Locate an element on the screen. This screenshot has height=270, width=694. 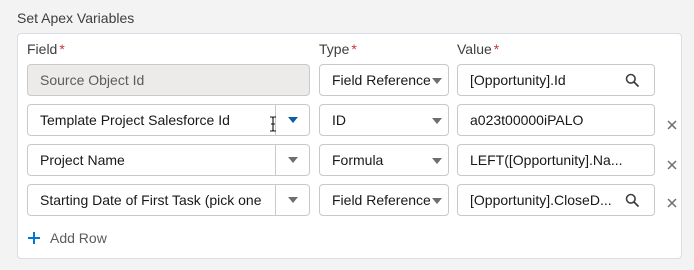
add-row-button: Add Row is located at coordinates (67, 238).